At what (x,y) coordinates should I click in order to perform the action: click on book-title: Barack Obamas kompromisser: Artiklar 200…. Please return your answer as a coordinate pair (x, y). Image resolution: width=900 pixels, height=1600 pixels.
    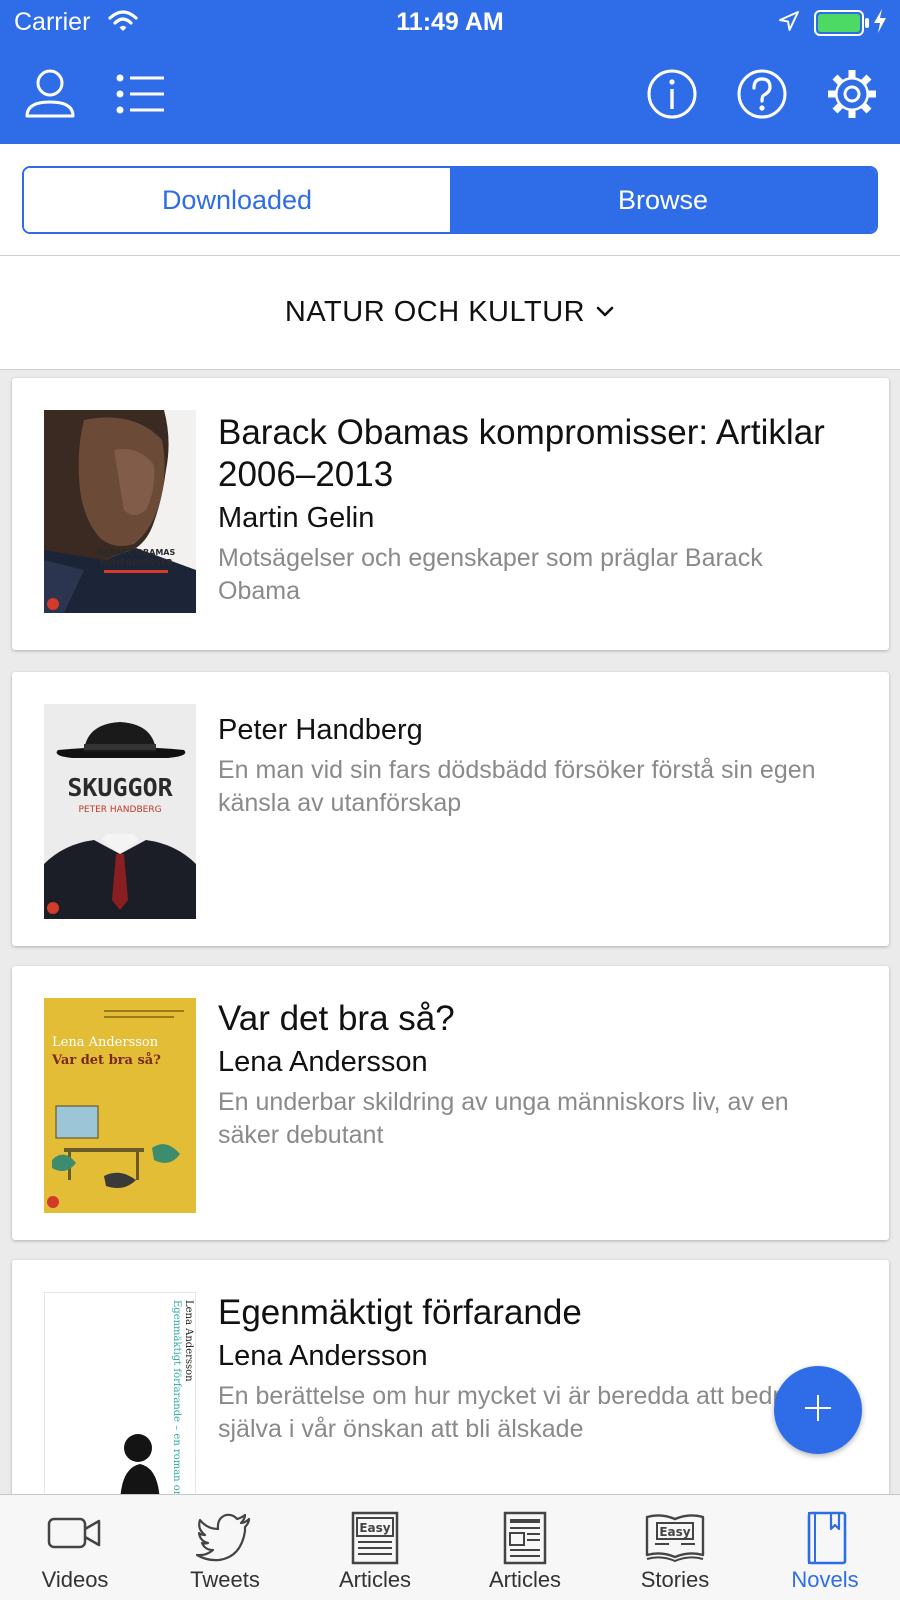
    Looking at the image, I should click on (521, 453).